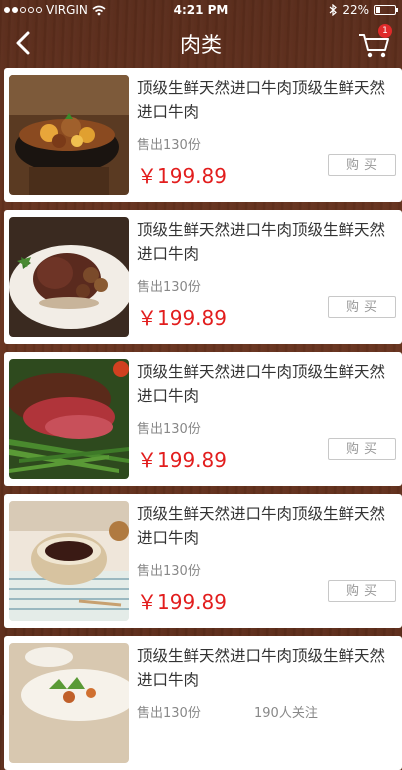 The height and width of the screenshot is (770, 402). What do you see at coordinates (201, 10) in the screenshot?
I see `status-bar: VIRGIN 4:21 PM 22%` at bounding box center [201, 10].